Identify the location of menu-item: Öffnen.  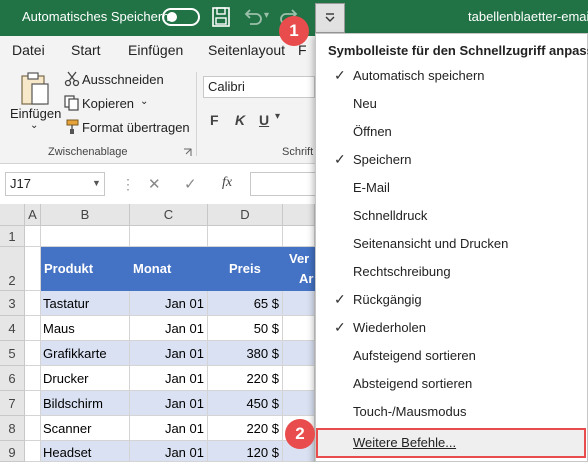
(451, 132).